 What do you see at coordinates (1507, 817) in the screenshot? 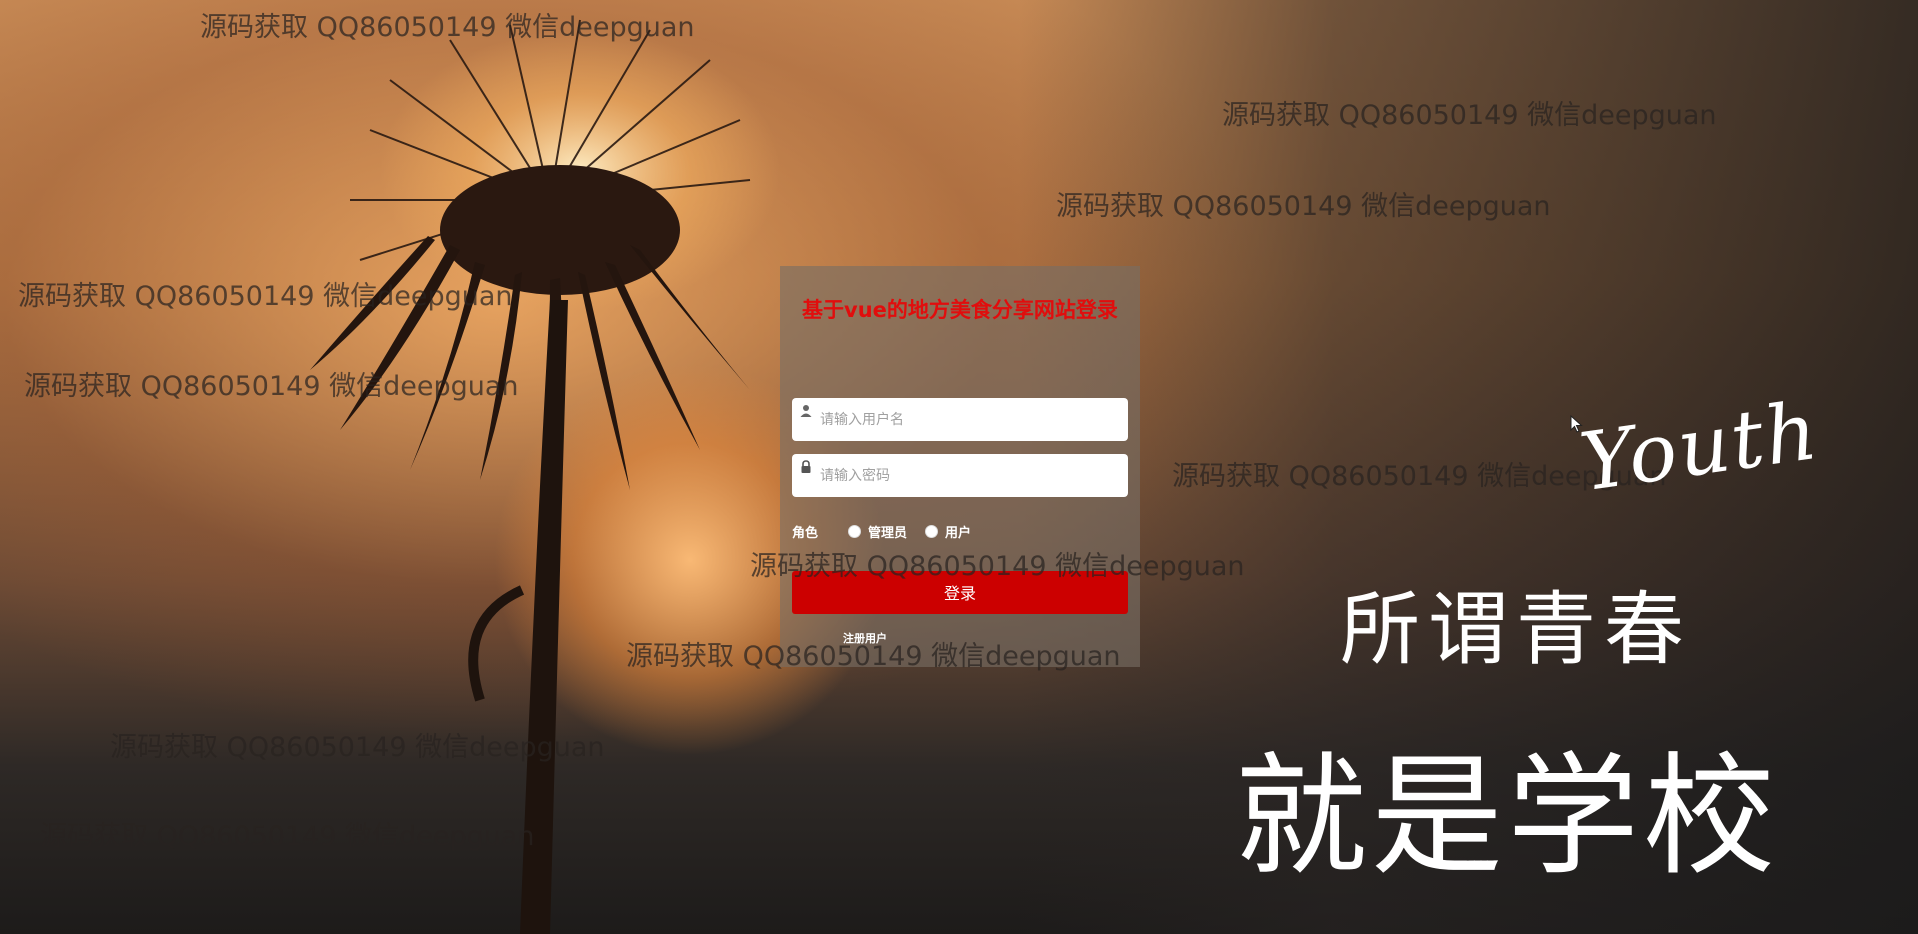
I see `slogan-line-2: 就是学校` at bounding box center [1507, 817].